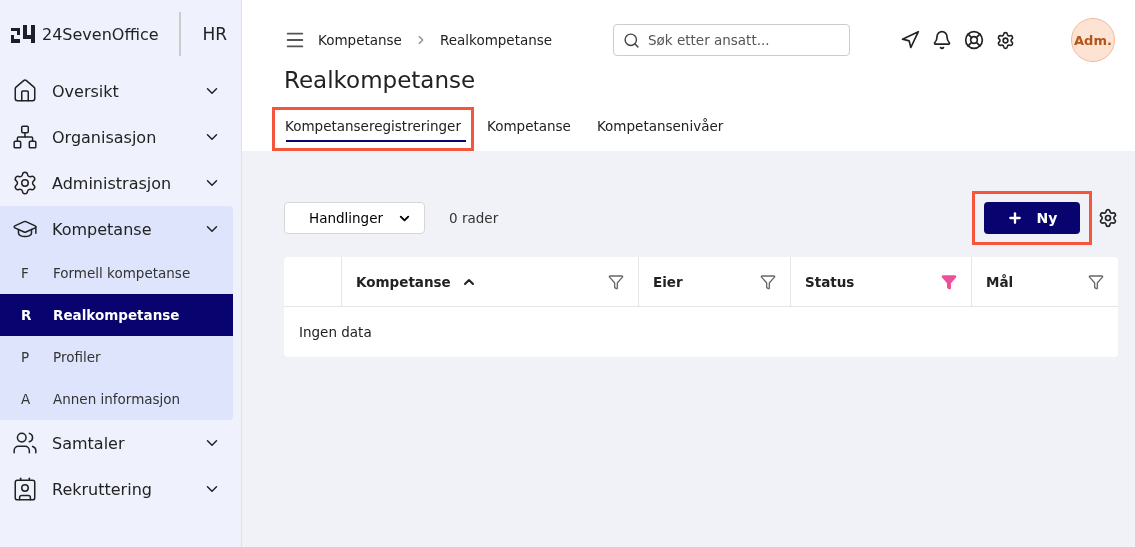 The width and height of the screenshot is (1135, 547). What do you see at coordinates (25, 183) in the screenshot?
I see `gear-icon` at bounding box center [25, 183].